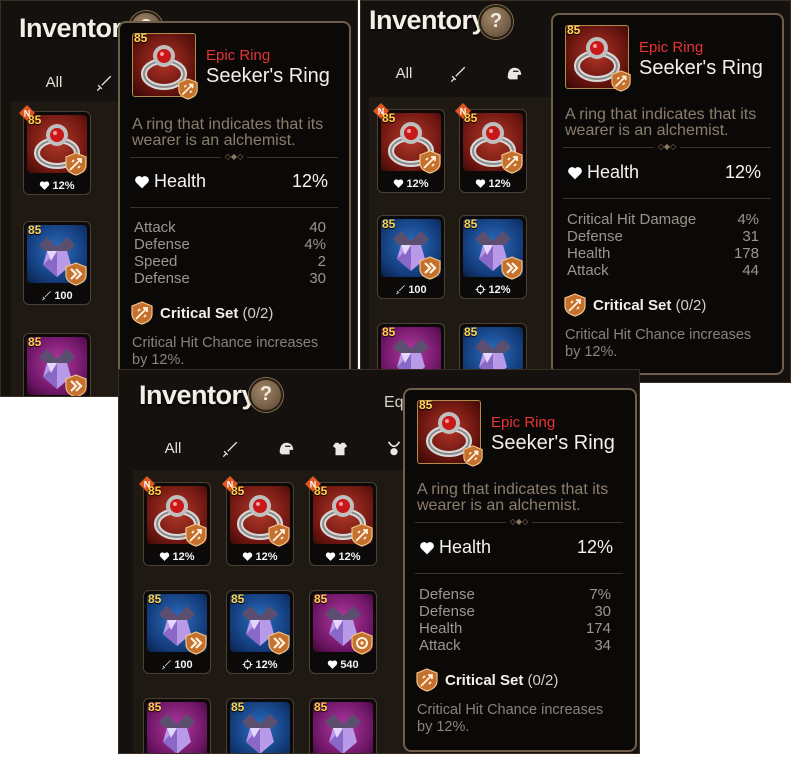 The image size is (791, 760). I want to click on set-count: (0/2), so click(691, 305).